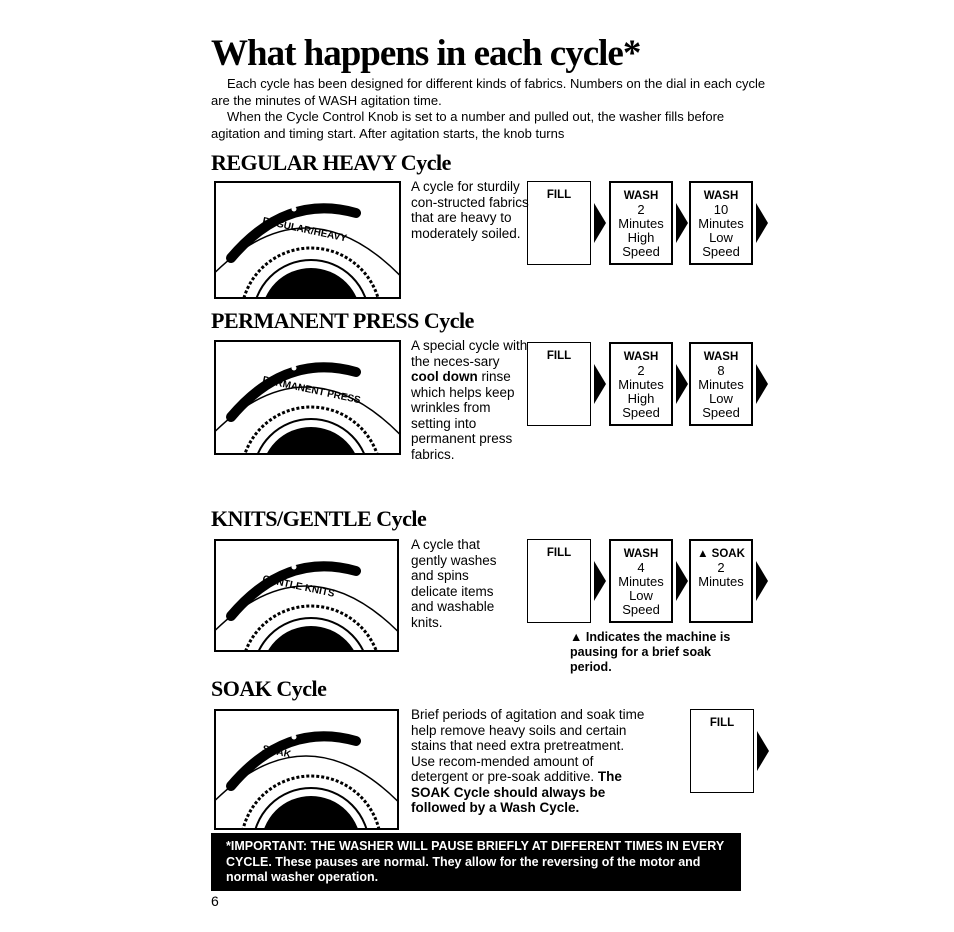 The width and height of the screenshot is (954, 932). What do you see at coordinates (721, 370) in the screenshot?
I see `step-detail: 8` at bounding box center [721, 370].